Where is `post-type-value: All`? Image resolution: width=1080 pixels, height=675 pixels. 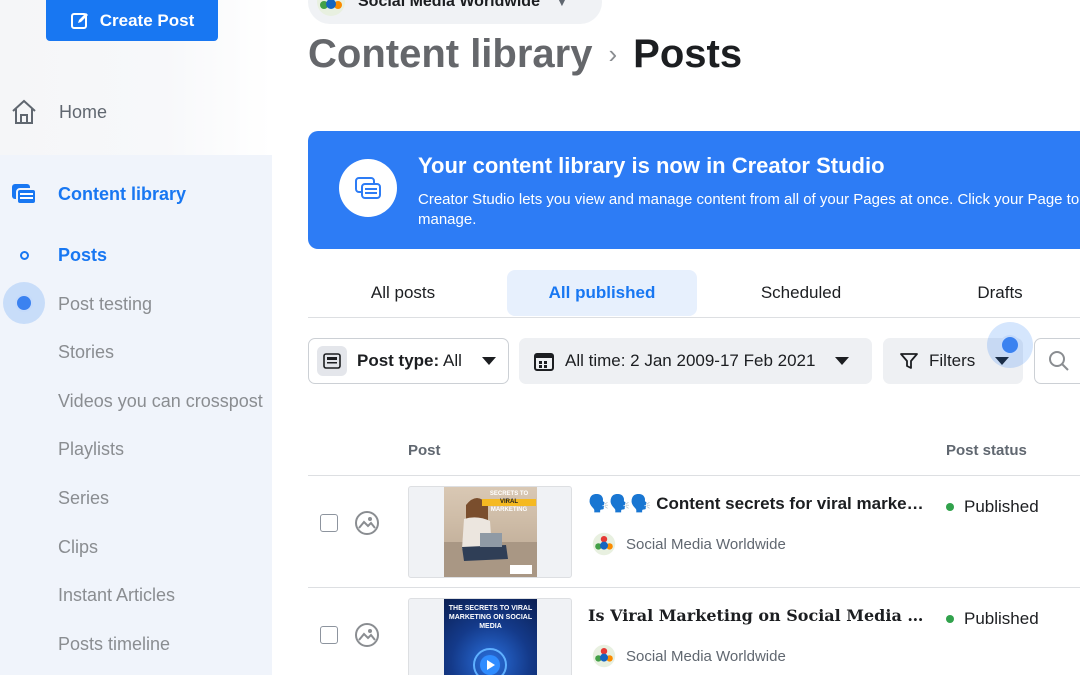
post-type-value: All is located at coordinates (452, 360).